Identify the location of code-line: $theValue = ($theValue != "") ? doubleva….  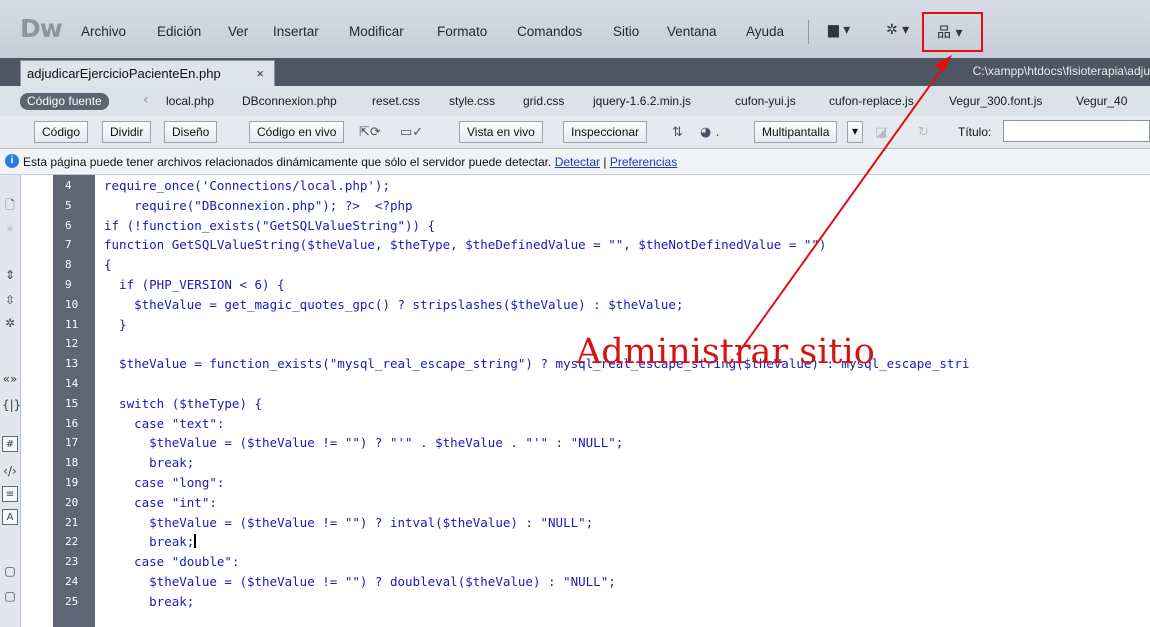
(360, 581).